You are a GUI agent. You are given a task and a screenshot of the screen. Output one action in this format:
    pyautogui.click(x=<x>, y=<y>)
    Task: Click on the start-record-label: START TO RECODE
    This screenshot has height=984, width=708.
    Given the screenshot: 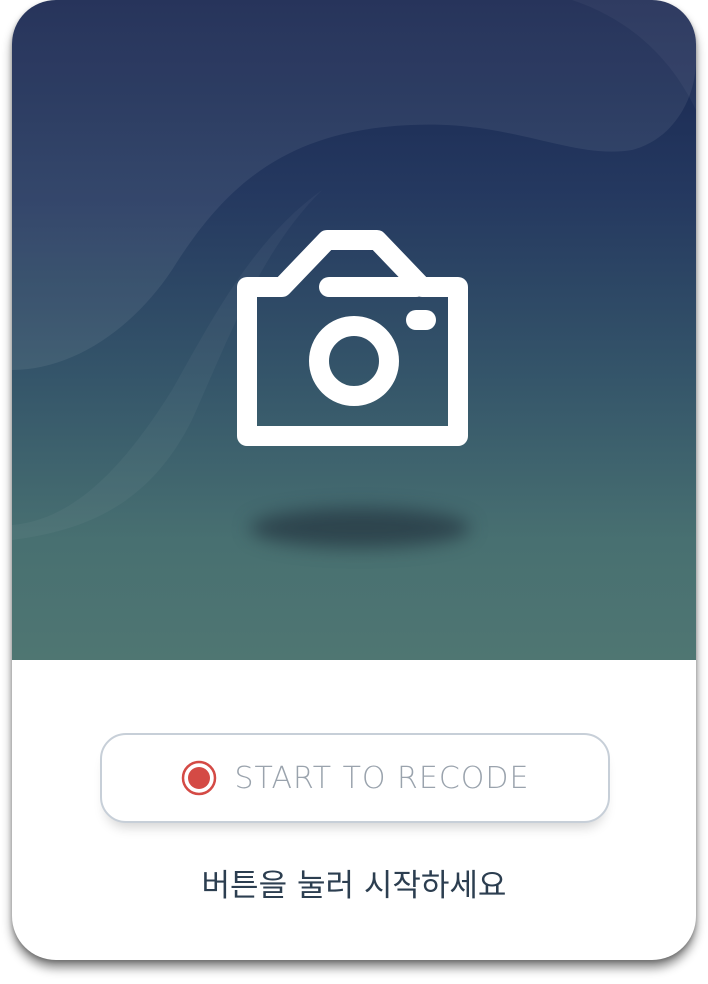 What is the action you would take?
    pyautogui.click(x=382, y=778)
    